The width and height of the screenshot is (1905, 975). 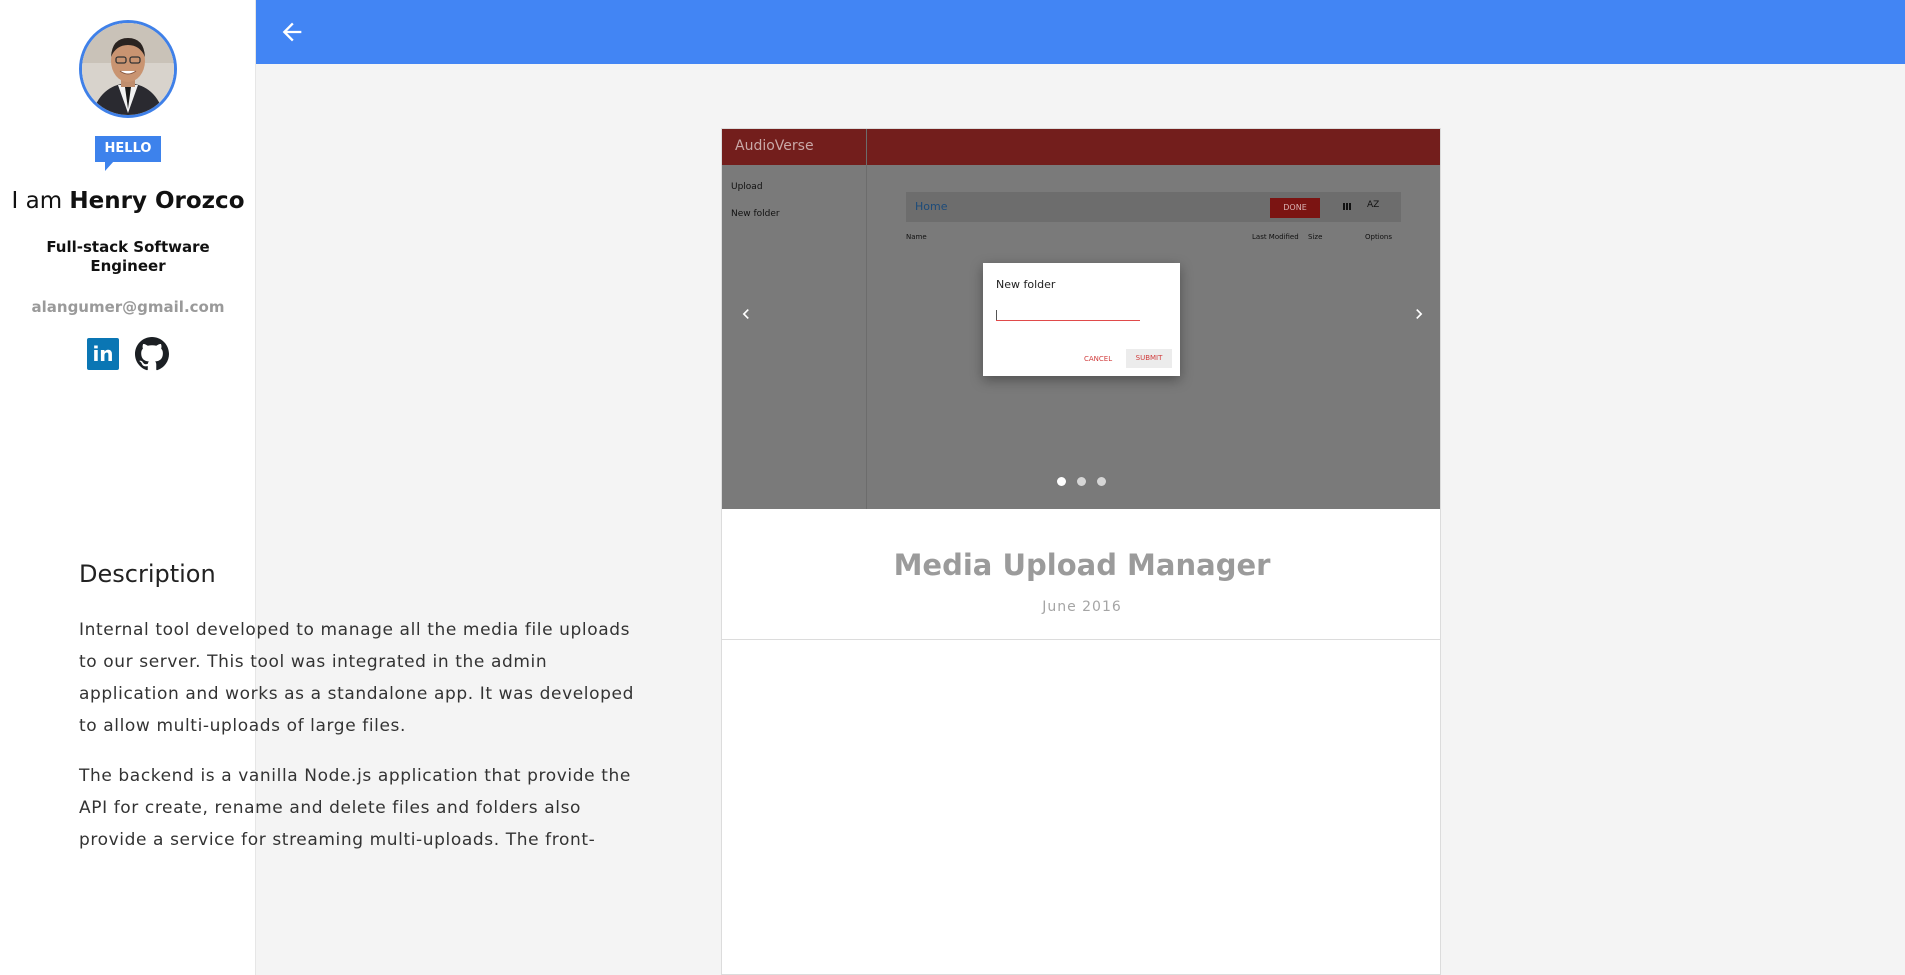 I want to click on sort-az-icon: AZ, so click(x=1373, y=205).